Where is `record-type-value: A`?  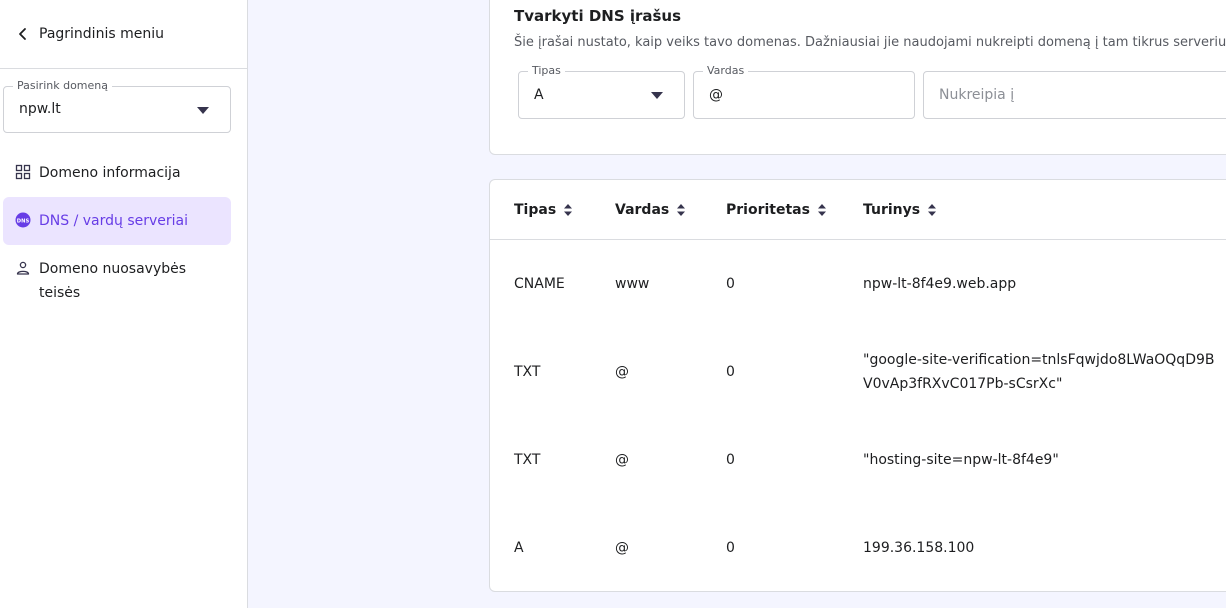 record-type-value: A is located at coordinates (539, 95).